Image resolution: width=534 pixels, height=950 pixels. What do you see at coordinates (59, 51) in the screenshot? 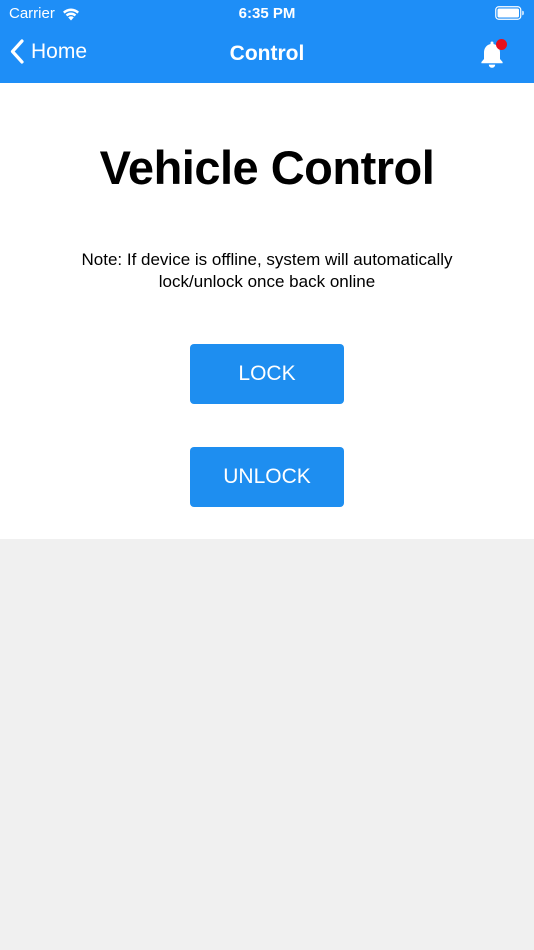
I see `back-label: Home` at bounding box center [59, 51].